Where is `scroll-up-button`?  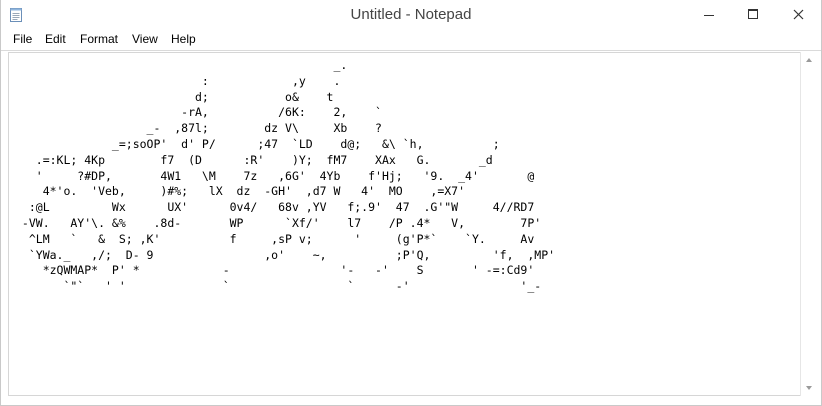 scroll-up-button is located at coordinates (809, 60).